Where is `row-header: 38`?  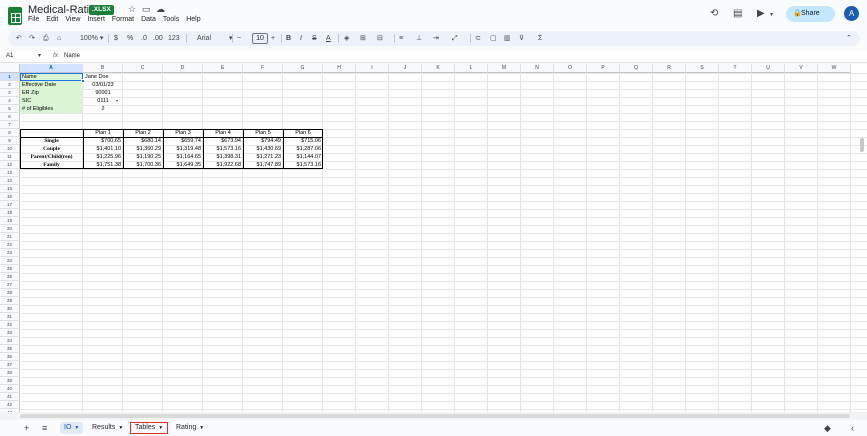 row-header: 38 is located at coordinates (10, 373).